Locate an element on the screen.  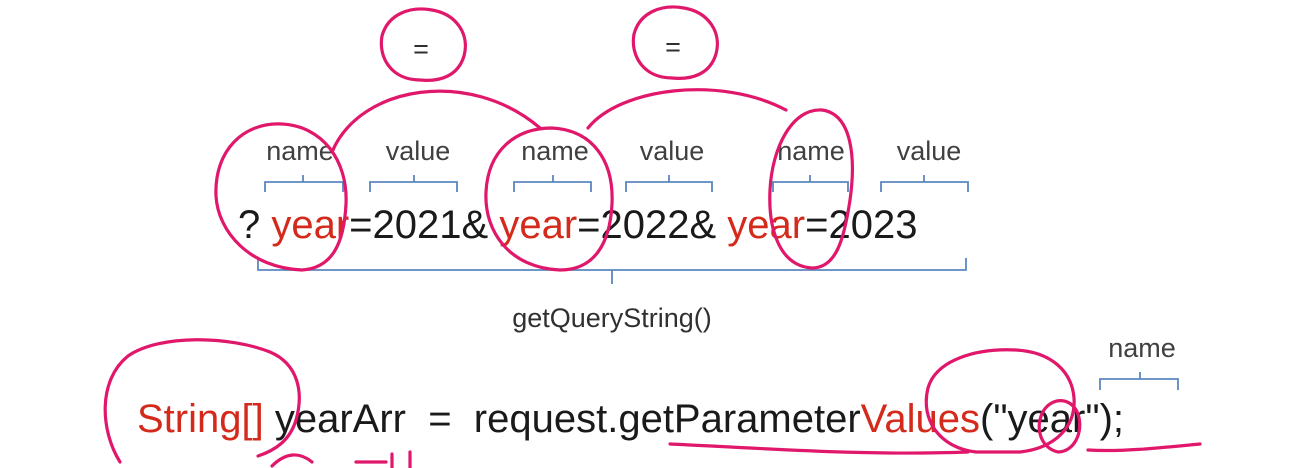
query-name-1: year is located at coordinates (310, 225).